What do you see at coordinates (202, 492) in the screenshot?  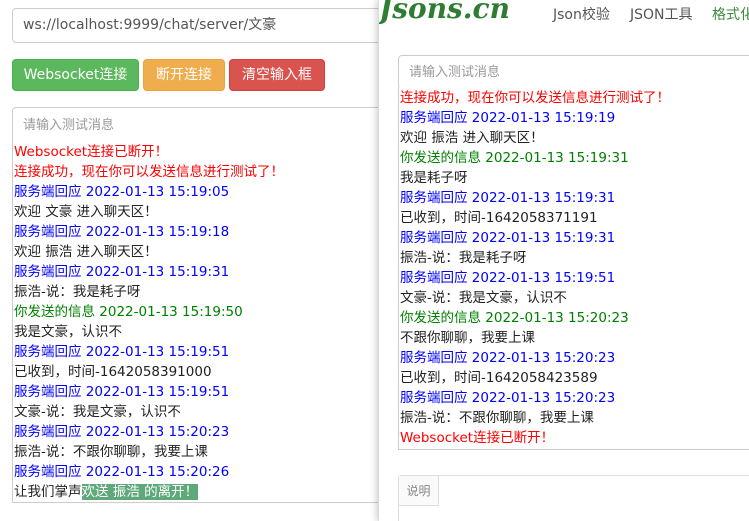 I see `log-line-last: 让我们掌声欢送 振浩 的离开！` at bounding box center [202, 492].